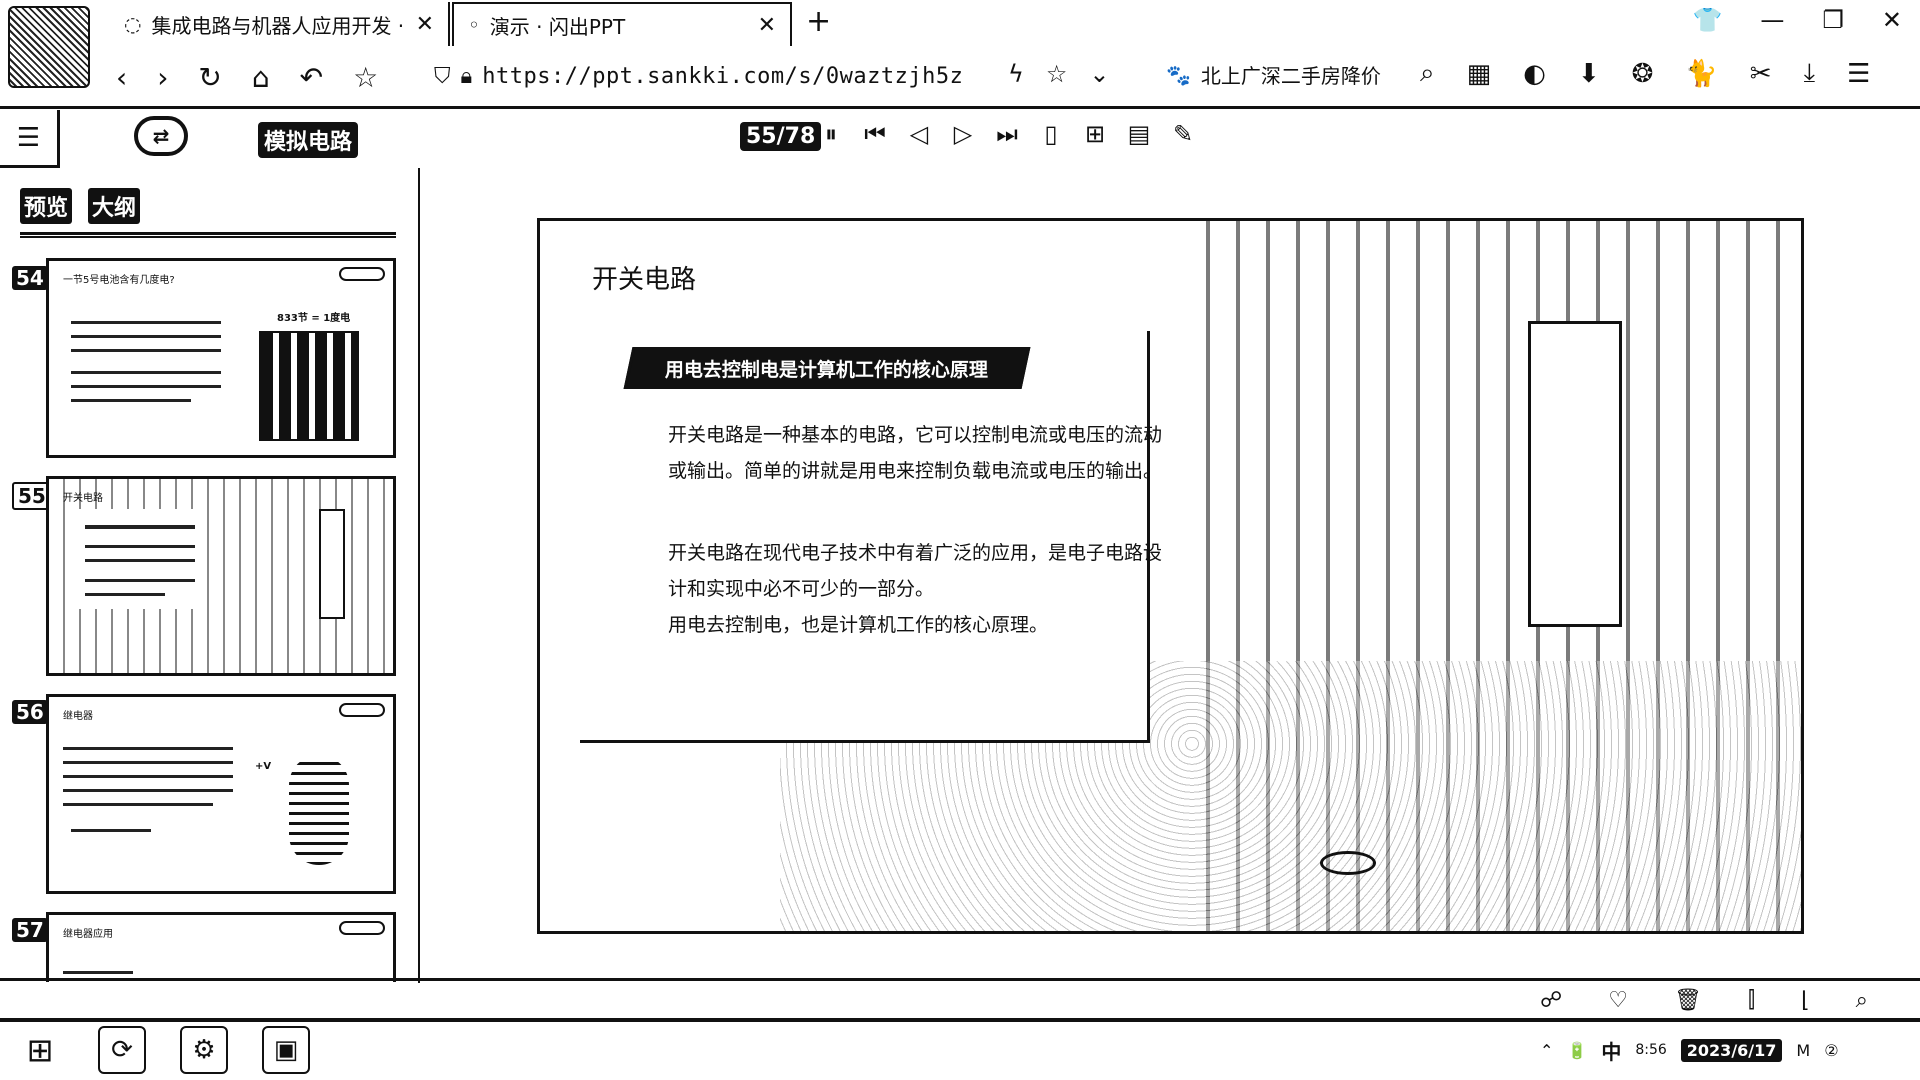 The image size is (1920, 1080). Describe the element at coordinates (133, 24) in the screenshot. I see `tab-favicon-icon: ◌` at that location.